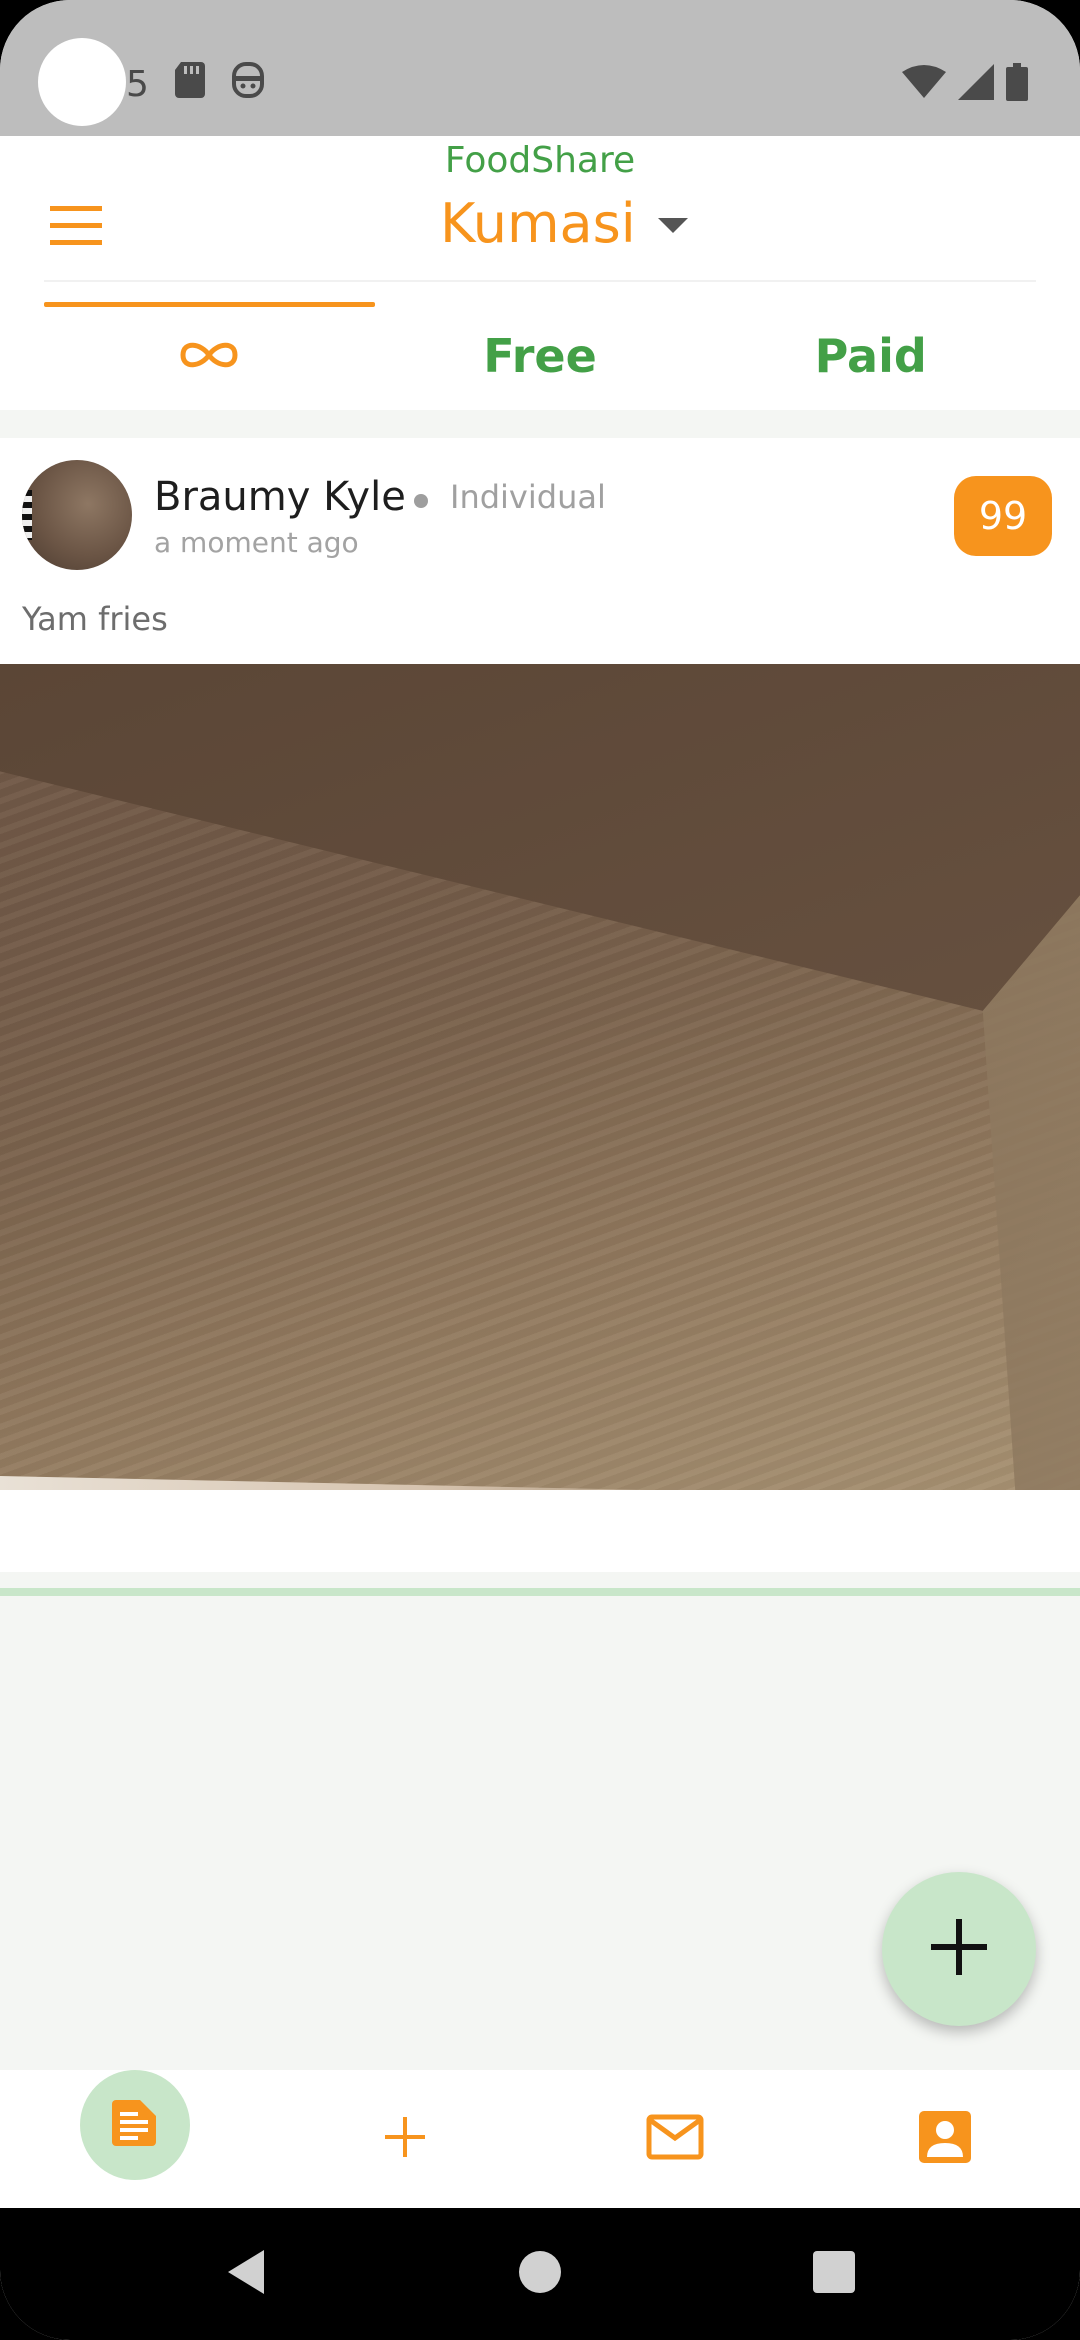 The height and width of the screenshot is (2340, 1080). What do you see at coordinates (256, 542) in the screenshot?
I see `post-time: a moment ago` at bounding box center [256, 542].